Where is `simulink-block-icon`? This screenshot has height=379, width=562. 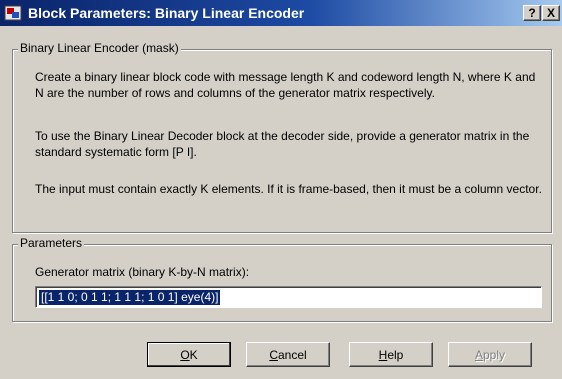
simulink-block-icon is located at coordinates (13, 13).